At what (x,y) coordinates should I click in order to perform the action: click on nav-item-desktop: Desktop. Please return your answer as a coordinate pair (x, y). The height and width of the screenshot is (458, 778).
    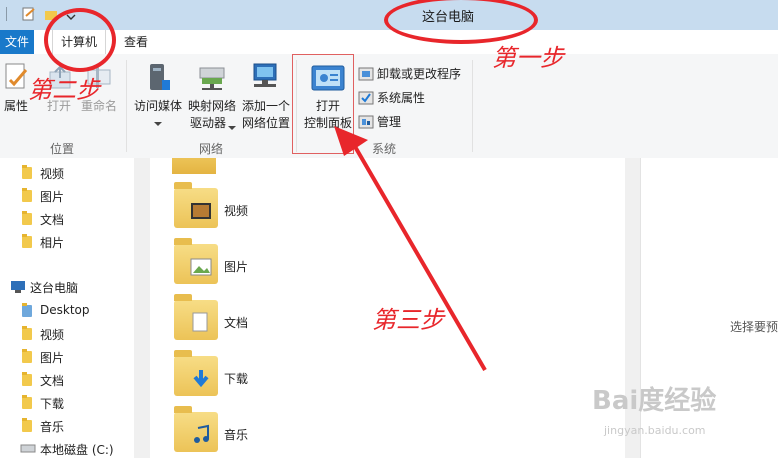
    Looking at the image, I should click on (67, 311).